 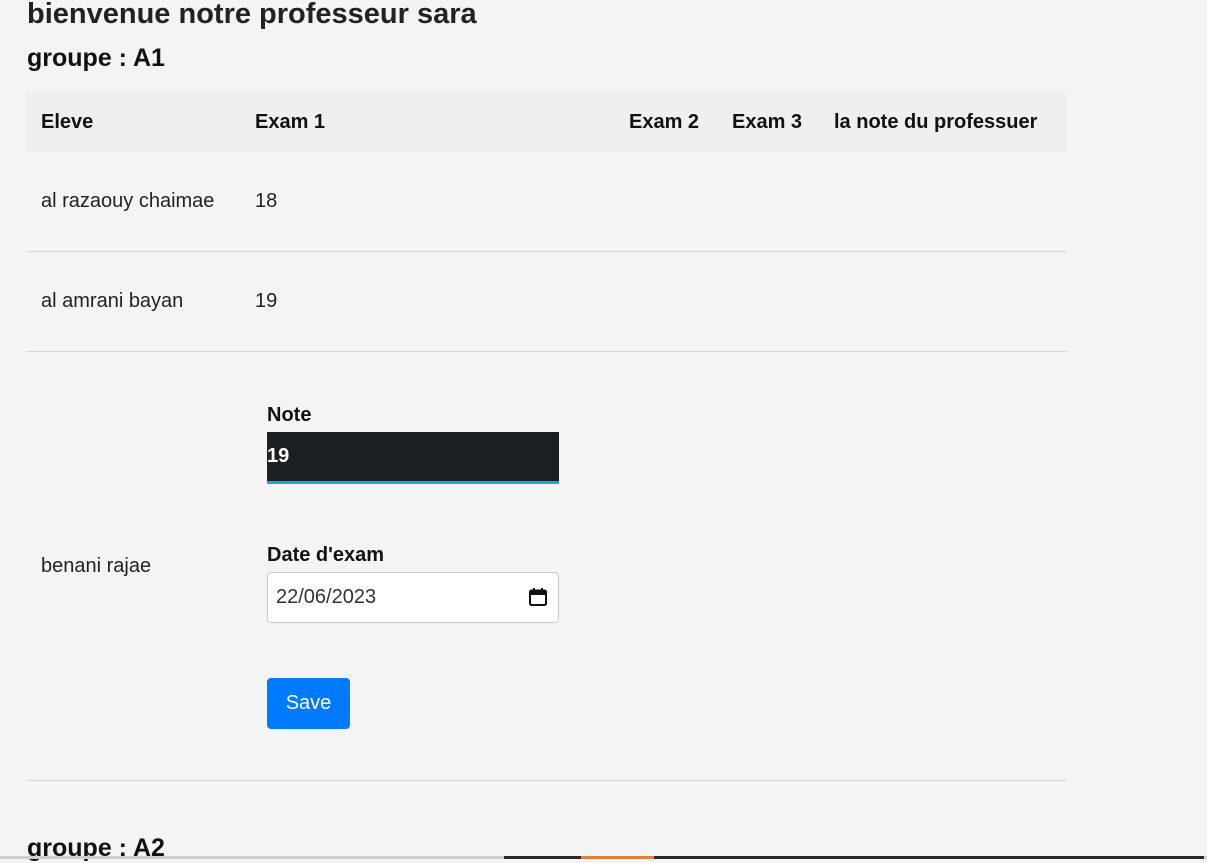 I want to click on student-name: benani rajae, so click(x=134, y=566).